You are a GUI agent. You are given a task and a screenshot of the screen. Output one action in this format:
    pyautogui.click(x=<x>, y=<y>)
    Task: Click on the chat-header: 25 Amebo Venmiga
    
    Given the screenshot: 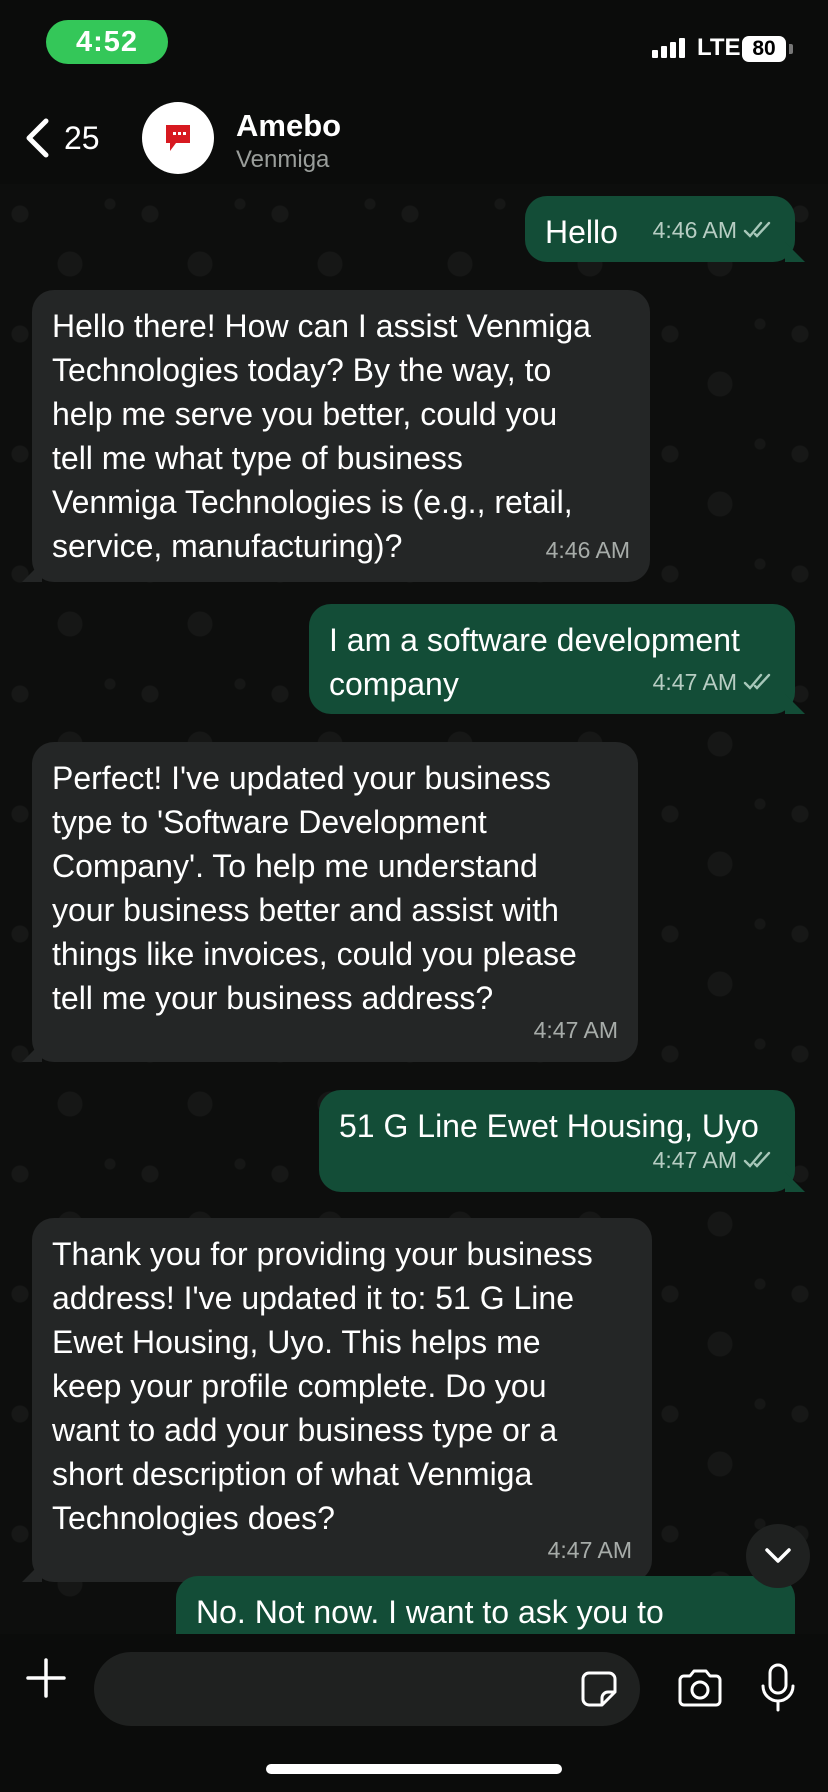 What is the action you would take?
    pyautogui.click(x=414, y=137)
    